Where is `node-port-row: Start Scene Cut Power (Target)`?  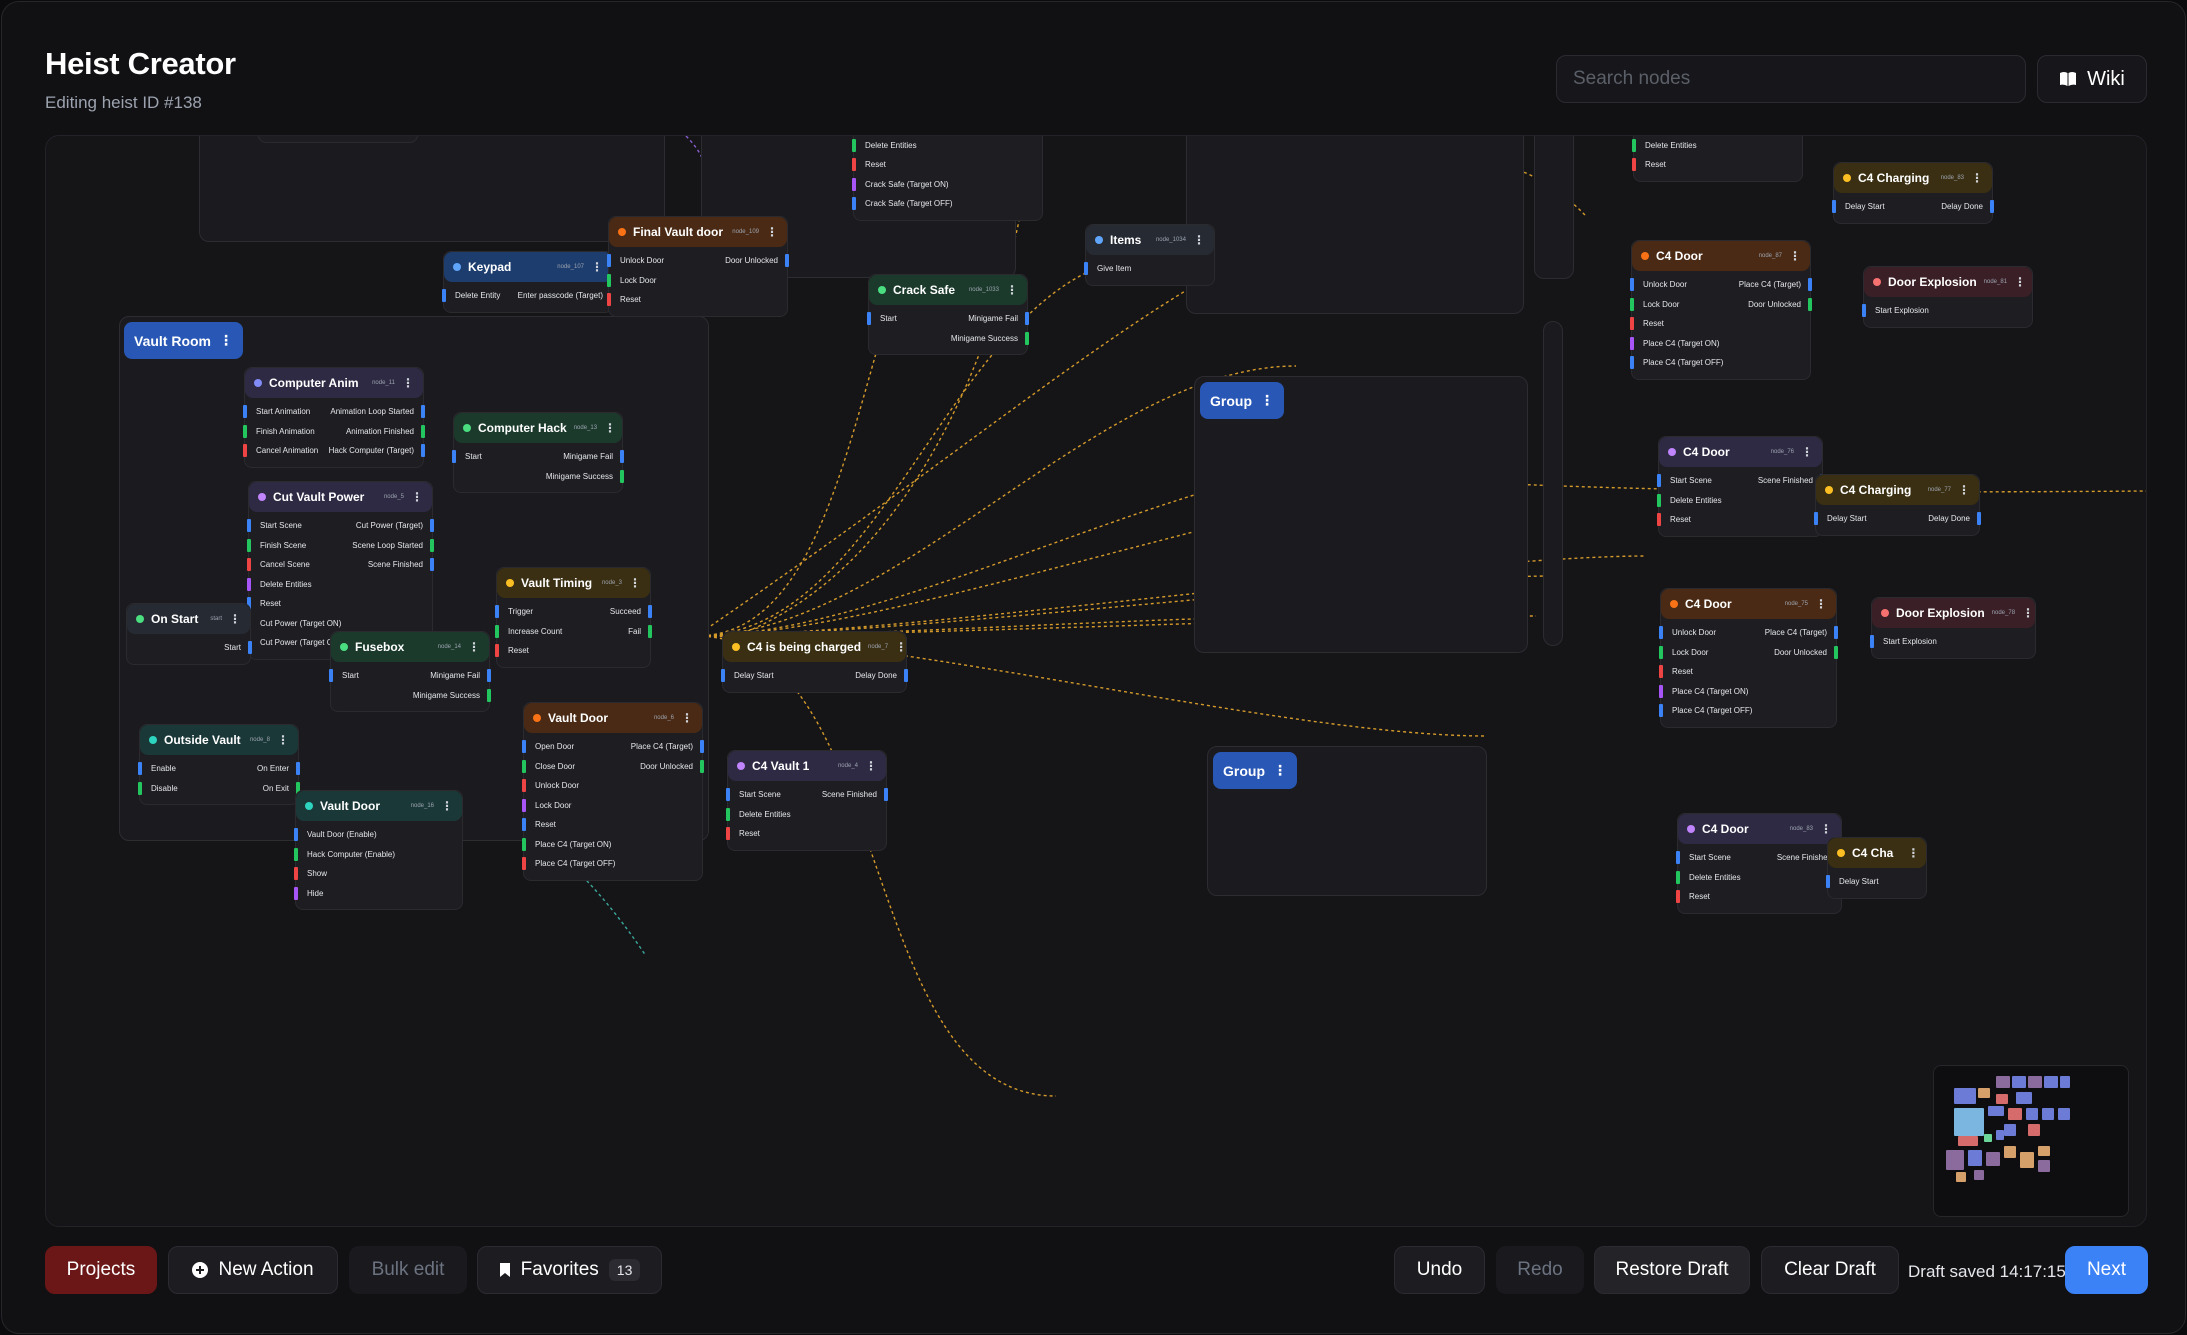 node-port-row: Start Scene Cut Power (Target) is located at coordinates (340, 526).